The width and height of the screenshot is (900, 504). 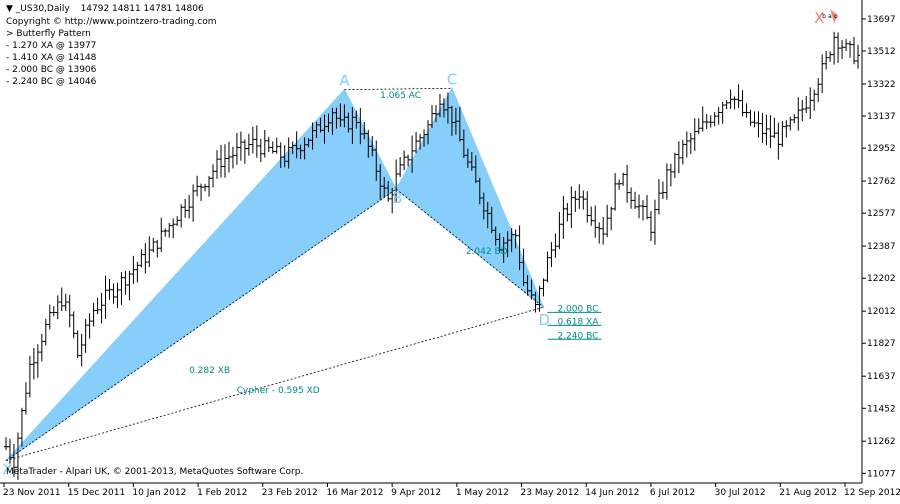 What do you see at coordinates (400, 96) in the screenshot?
I see `ratio-label: 1.065 AC` at bounding box center [400, 96].